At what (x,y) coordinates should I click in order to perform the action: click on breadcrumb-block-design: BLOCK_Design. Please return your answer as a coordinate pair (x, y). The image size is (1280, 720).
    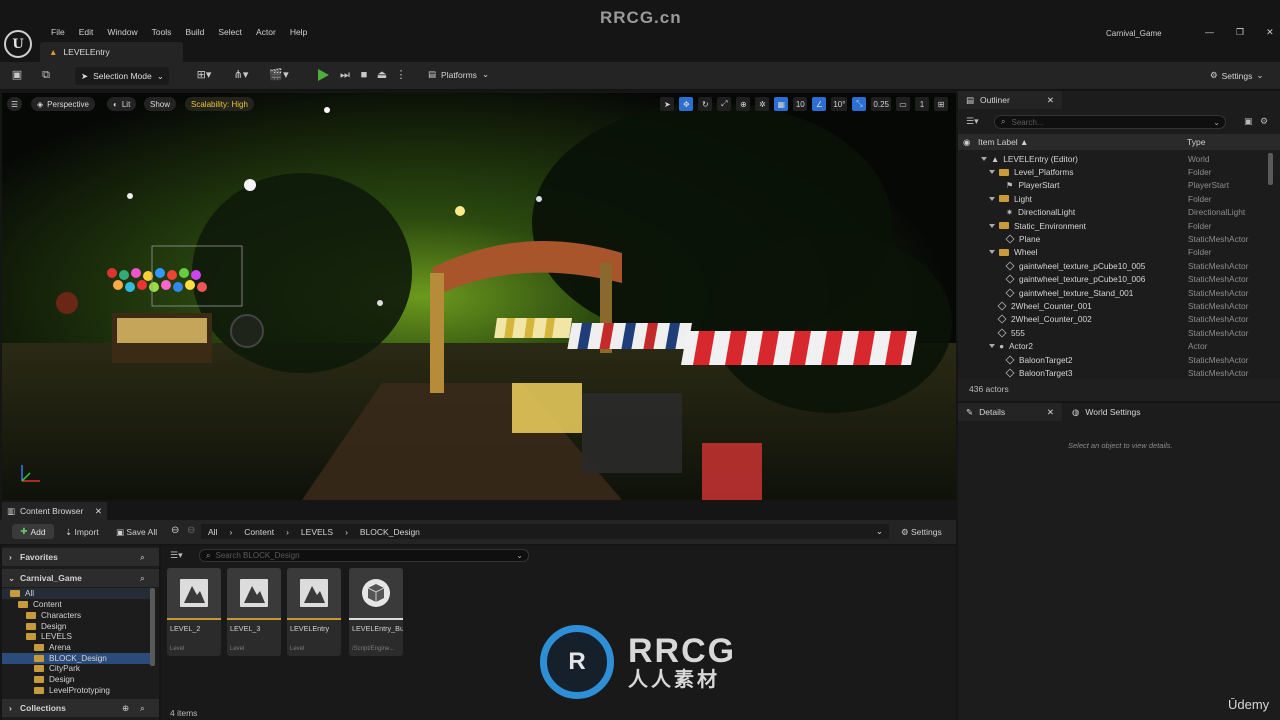
    Looking at the image, I should click on (390, 532).